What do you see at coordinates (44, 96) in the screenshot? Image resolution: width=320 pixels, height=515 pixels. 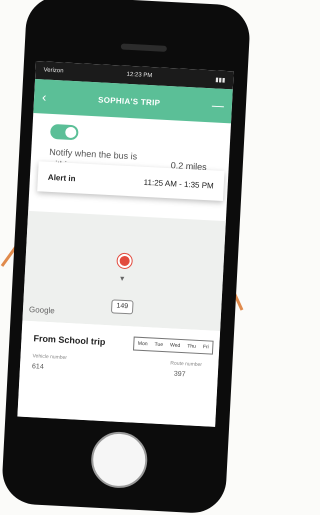 I see `chevron-left-icon: ‹` at bounding box center [44, 96].